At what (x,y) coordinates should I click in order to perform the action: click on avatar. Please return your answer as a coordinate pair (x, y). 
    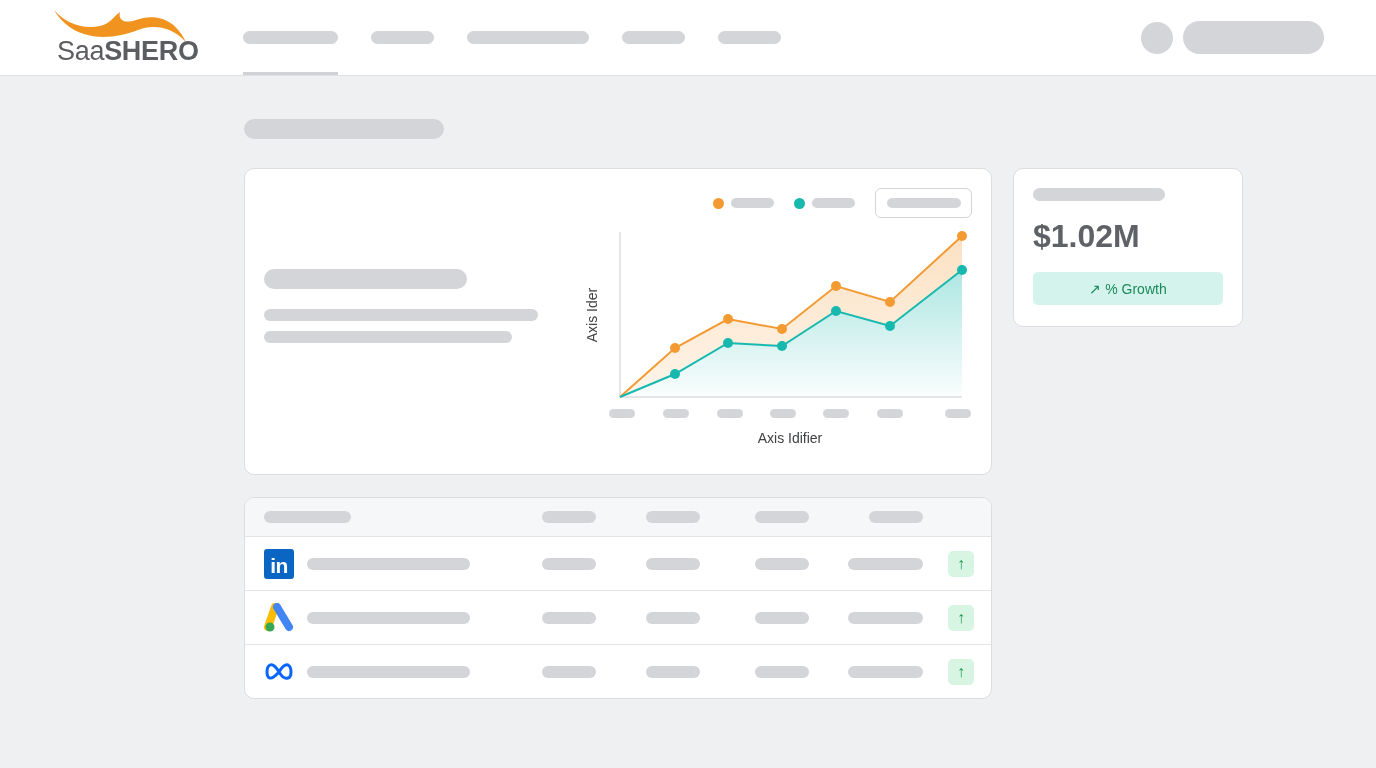
    Looking at the image, I should click on (1157, 37).